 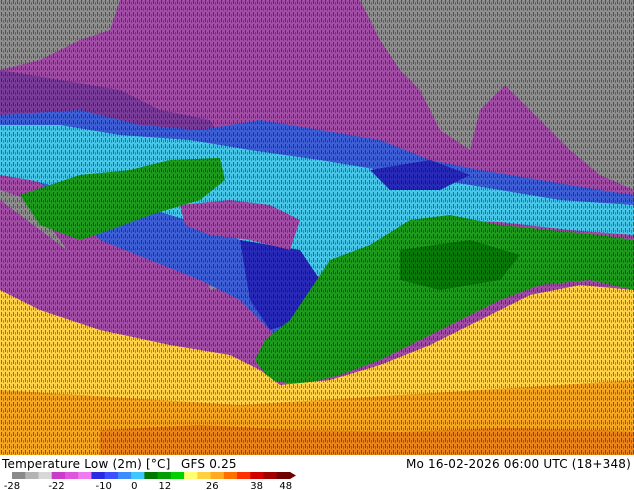 I want to click on legend-tick-label: -10, so click(x=104, y=485).